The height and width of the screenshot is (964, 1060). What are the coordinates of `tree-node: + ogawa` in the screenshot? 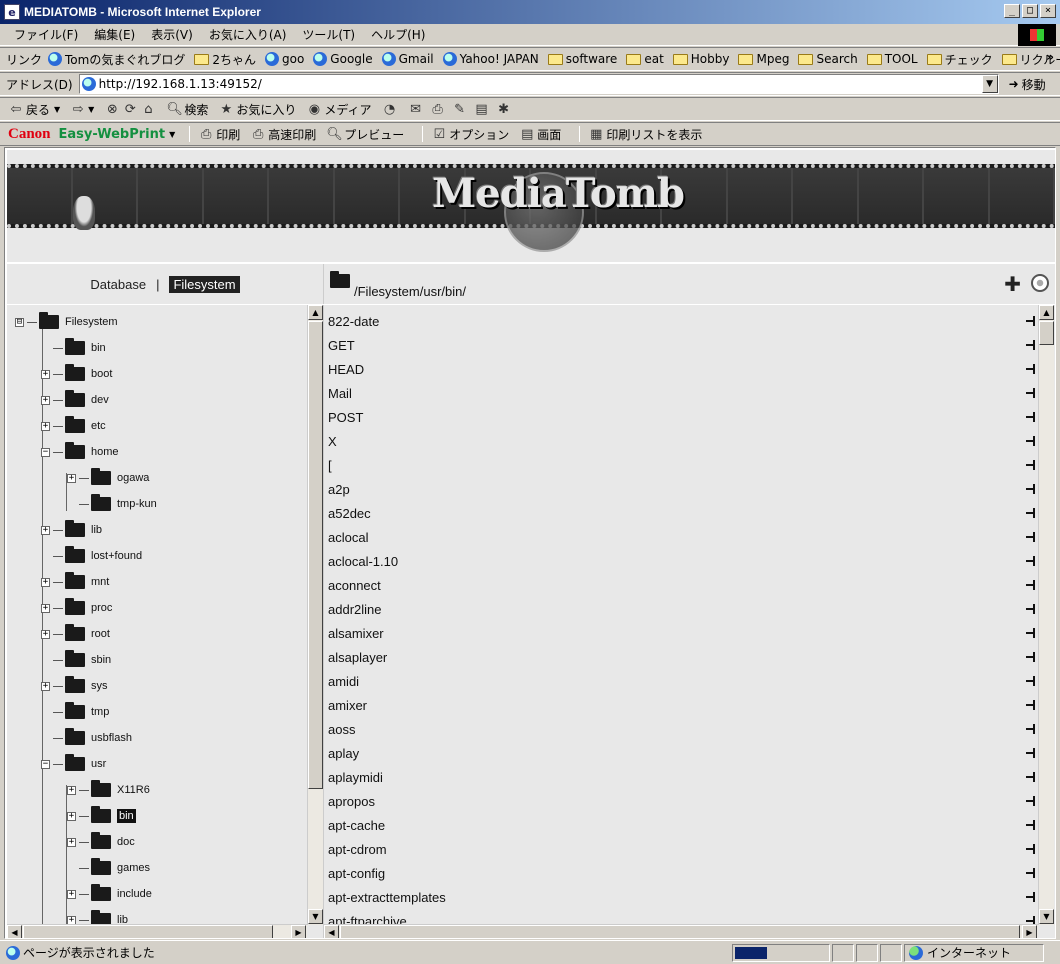 It's located at (108, 478).